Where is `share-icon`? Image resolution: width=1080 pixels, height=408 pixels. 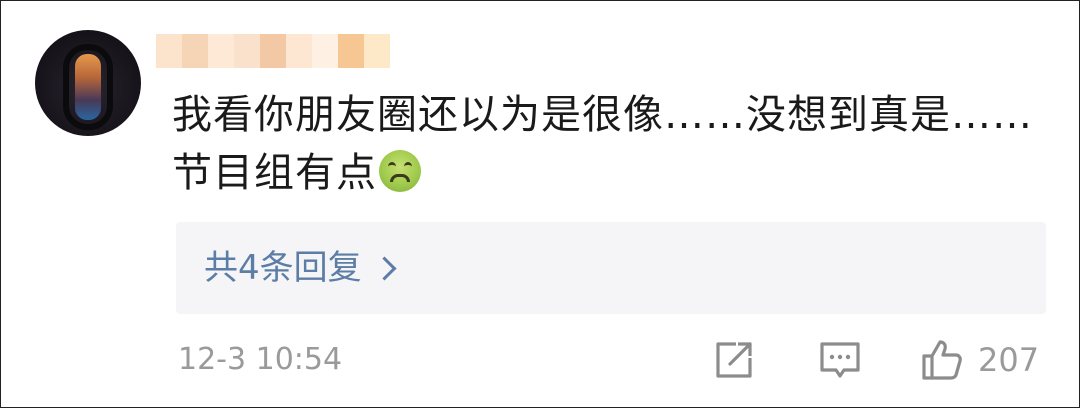
share-icon is located at coordinates (734, 360).